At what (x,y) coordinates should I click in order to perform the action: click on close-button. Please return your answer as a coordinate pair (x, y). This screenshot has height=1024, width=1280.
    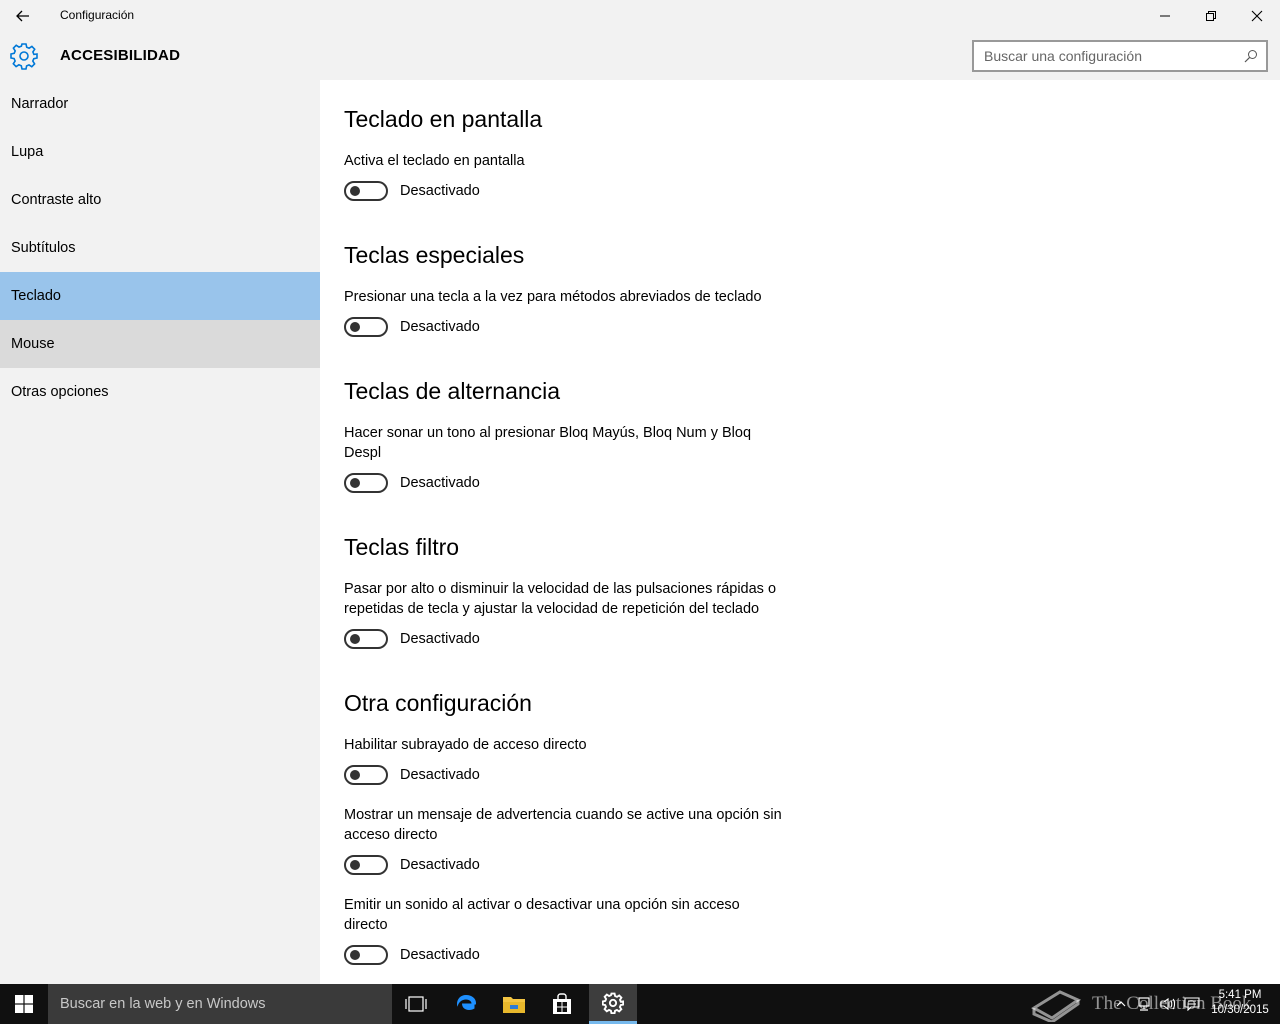
    Looking at the image, I should click on (1257, 16).